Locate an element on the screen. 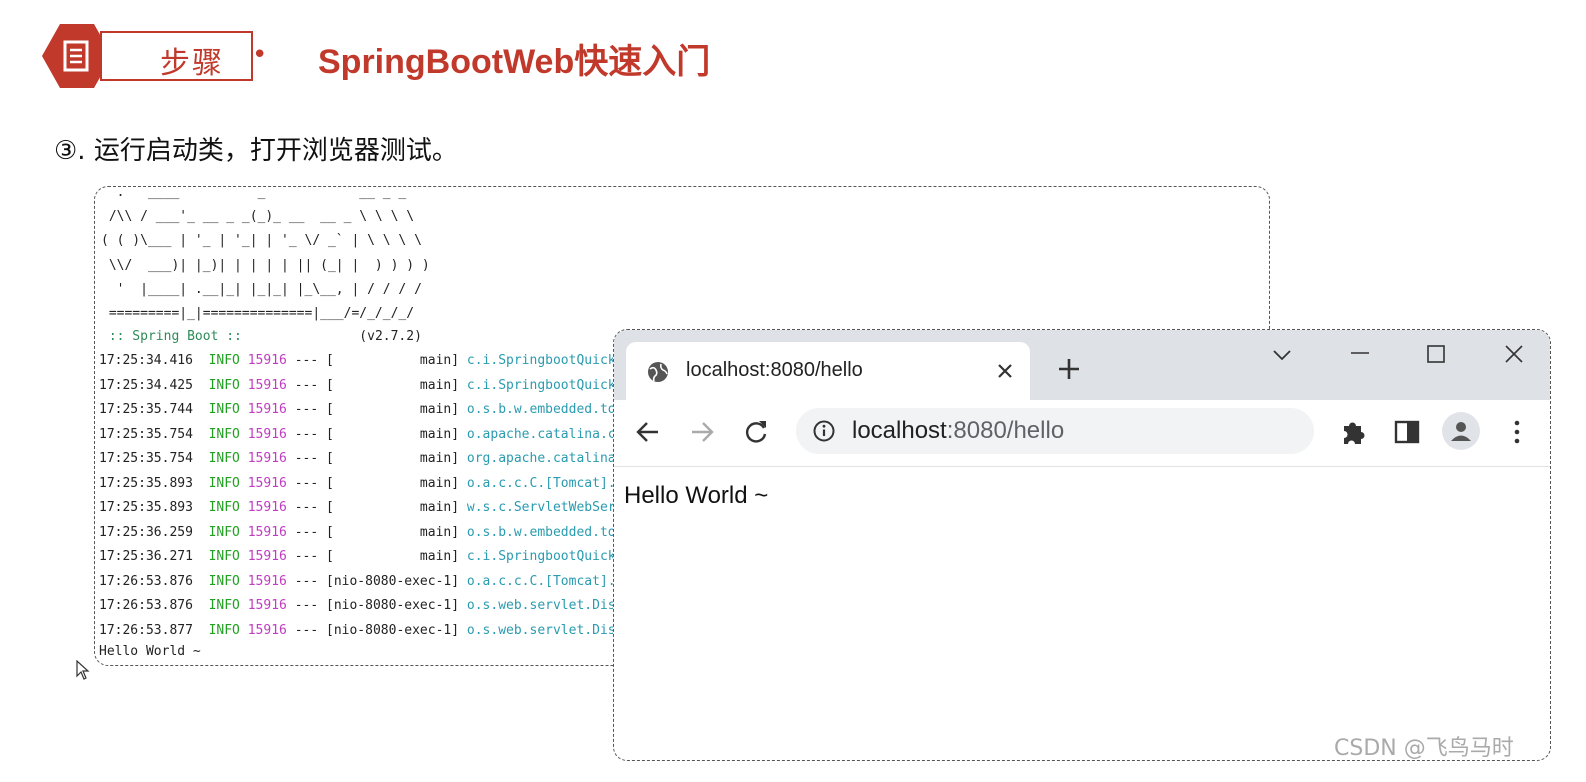  site-info-icon is located at coordinates (824, 431).